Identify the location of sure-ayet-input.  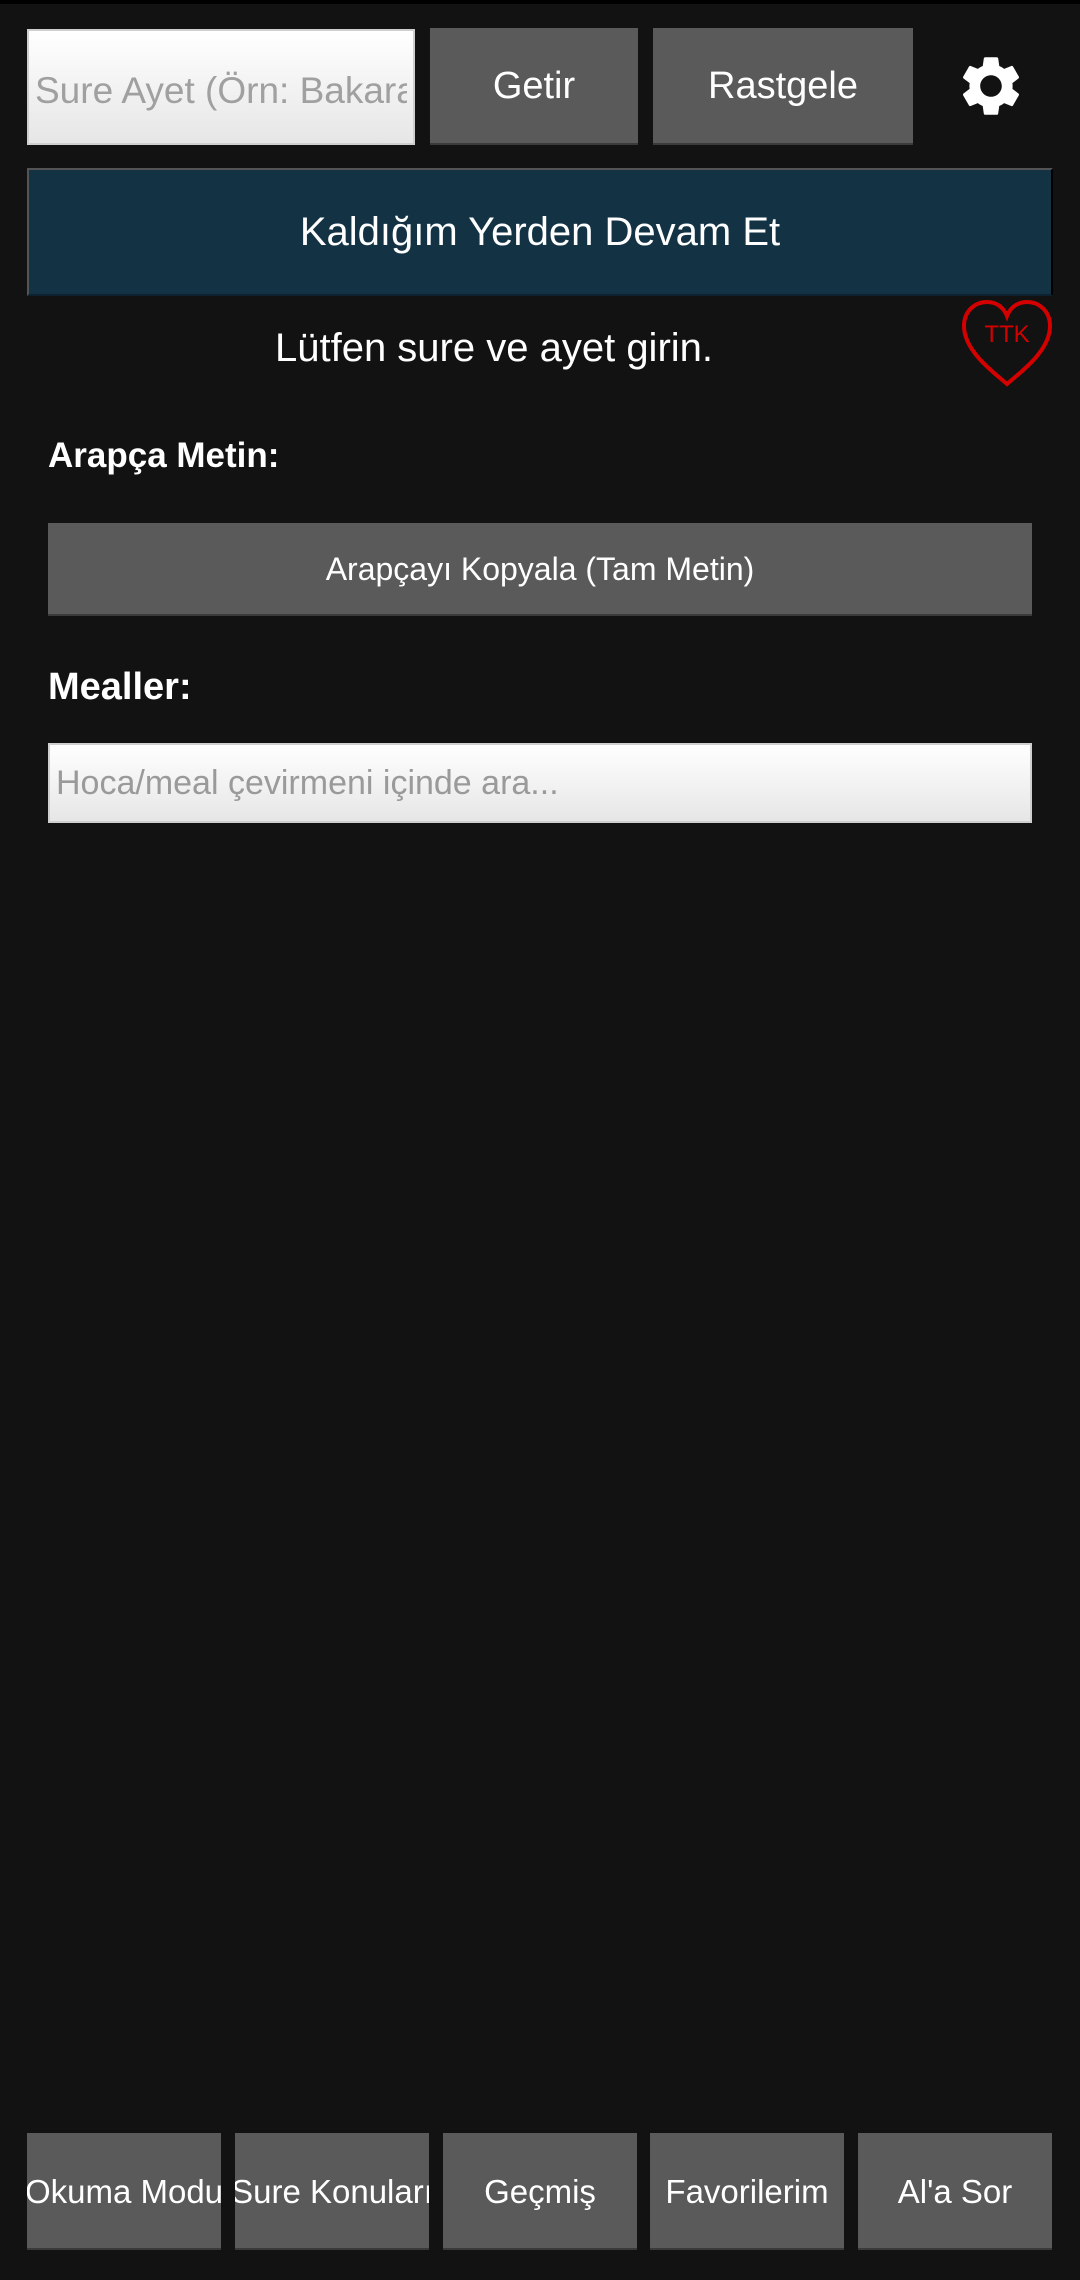
(221, 87).